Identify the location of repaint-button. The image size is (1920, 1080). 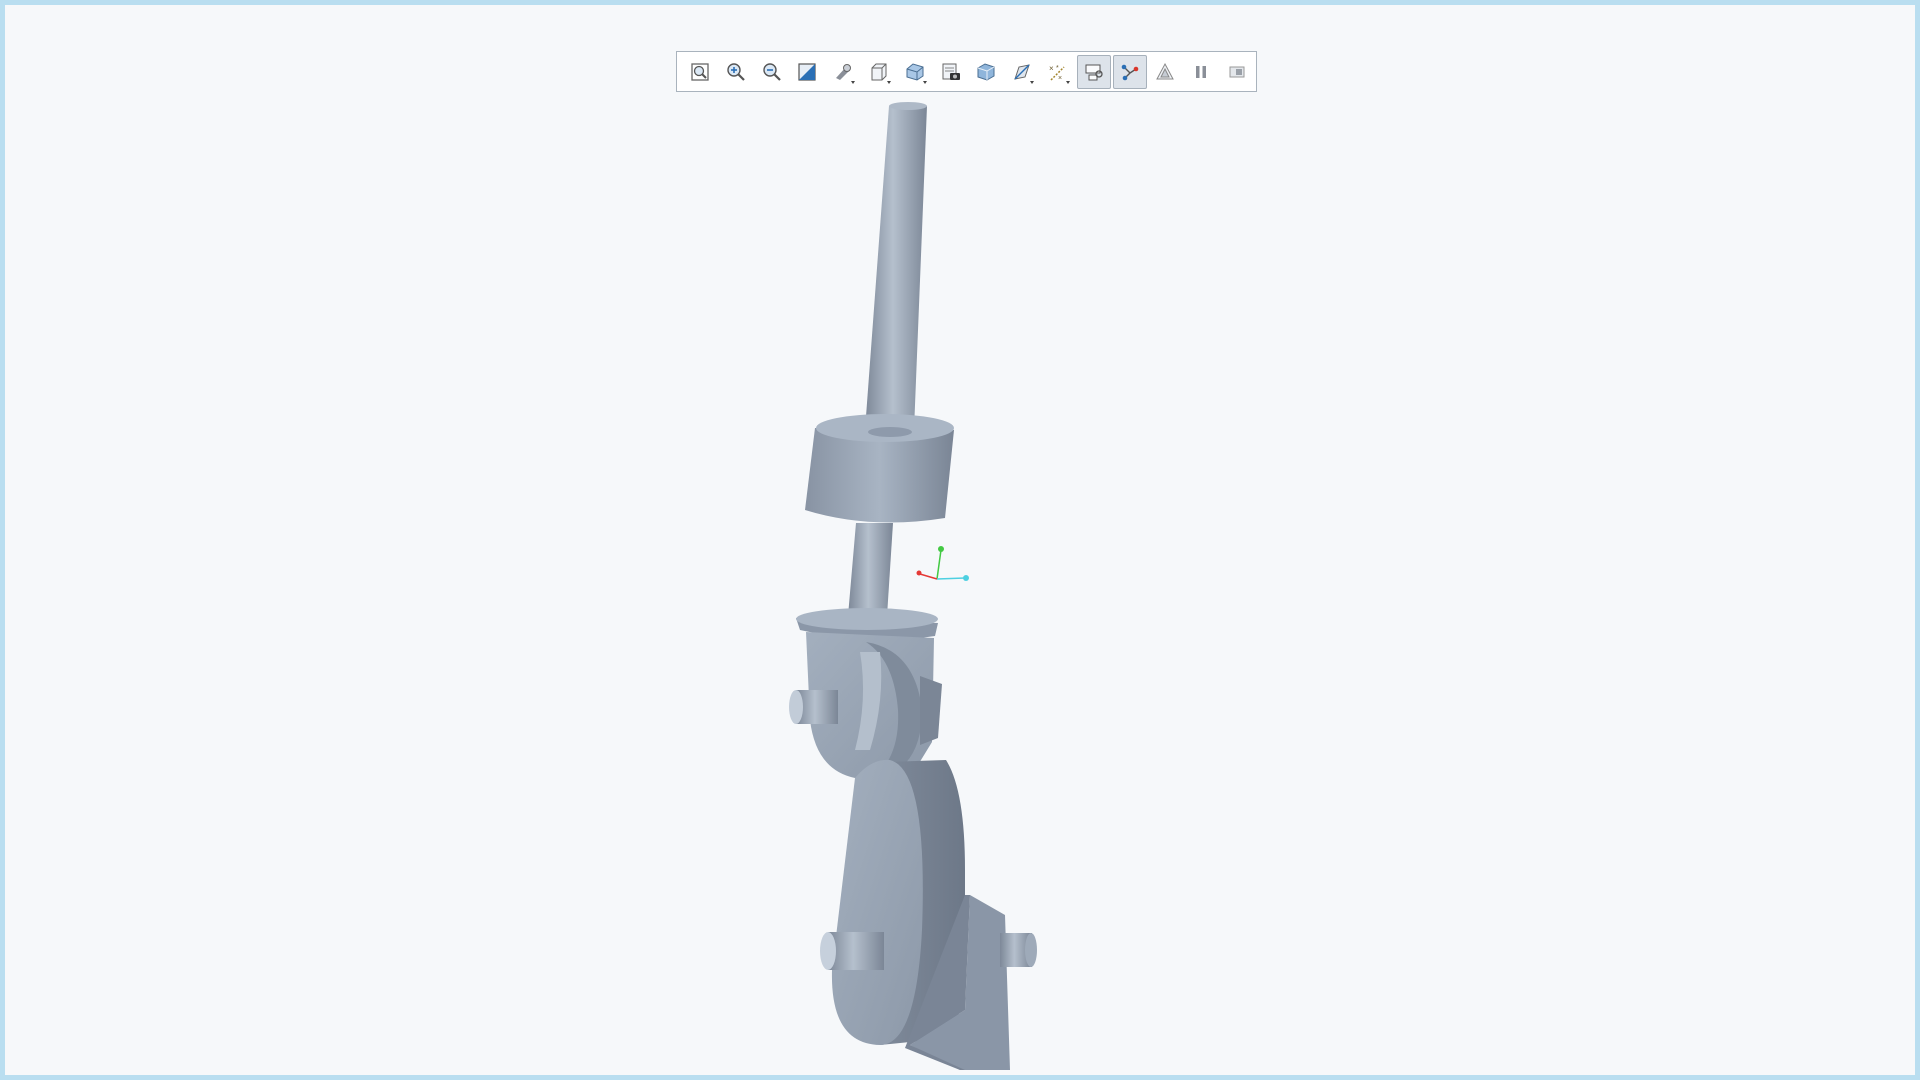
(807, 72).